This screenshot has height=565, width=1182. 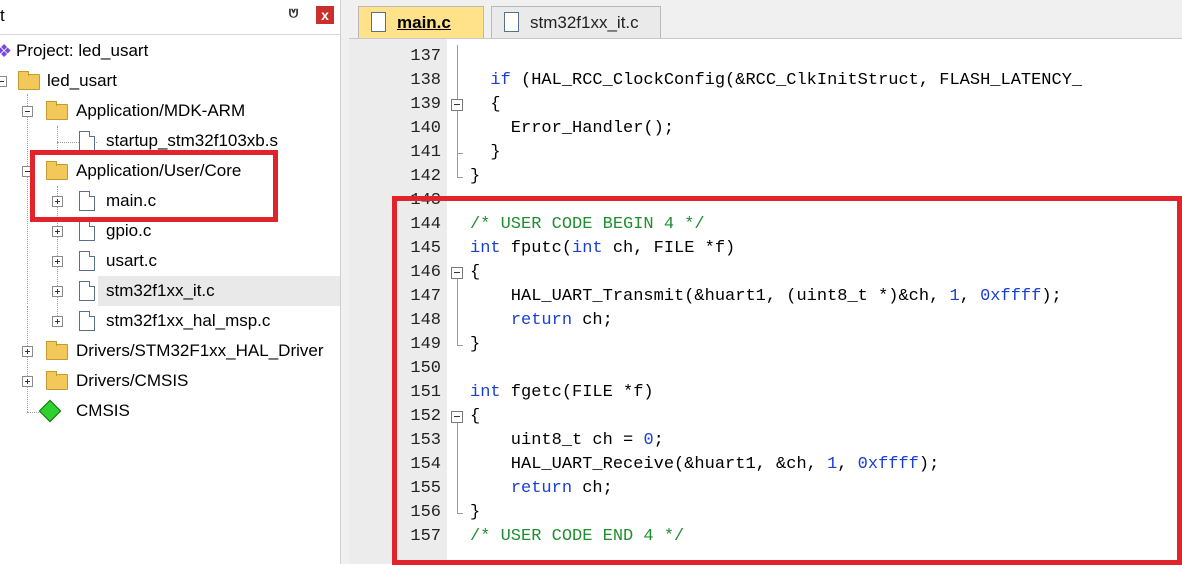 What do you see at coordinates (154, 186) in the screenshot?
I see `highlight-box` at bounding box center [154, 186].